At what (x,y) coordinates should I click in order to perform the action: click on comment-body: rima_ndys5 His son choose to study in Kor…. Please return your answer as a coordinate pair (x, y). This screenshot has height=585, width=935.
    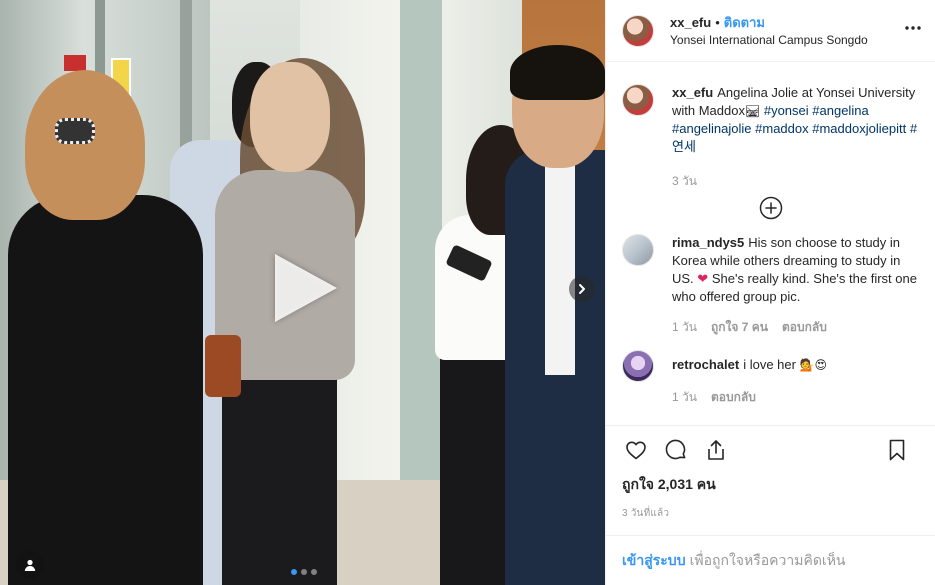
    Looking at the image, I should click on (795, 285).